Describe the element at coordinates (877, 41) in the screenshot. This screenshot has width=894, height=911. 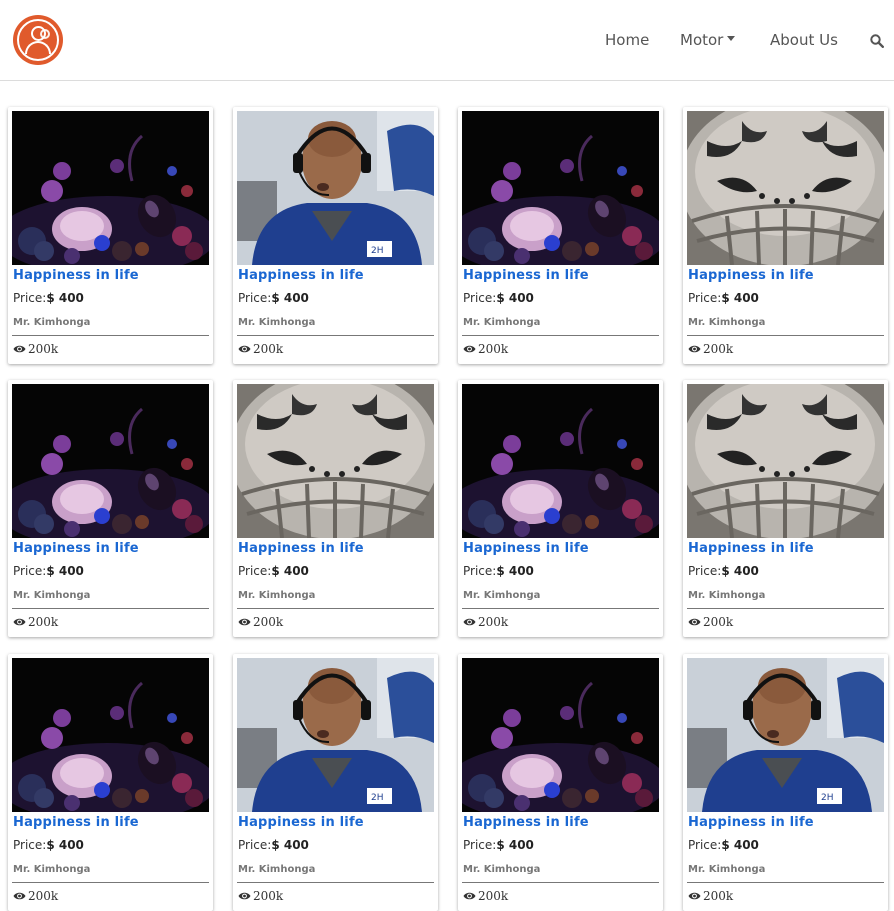
I see `search-icon` at that location.